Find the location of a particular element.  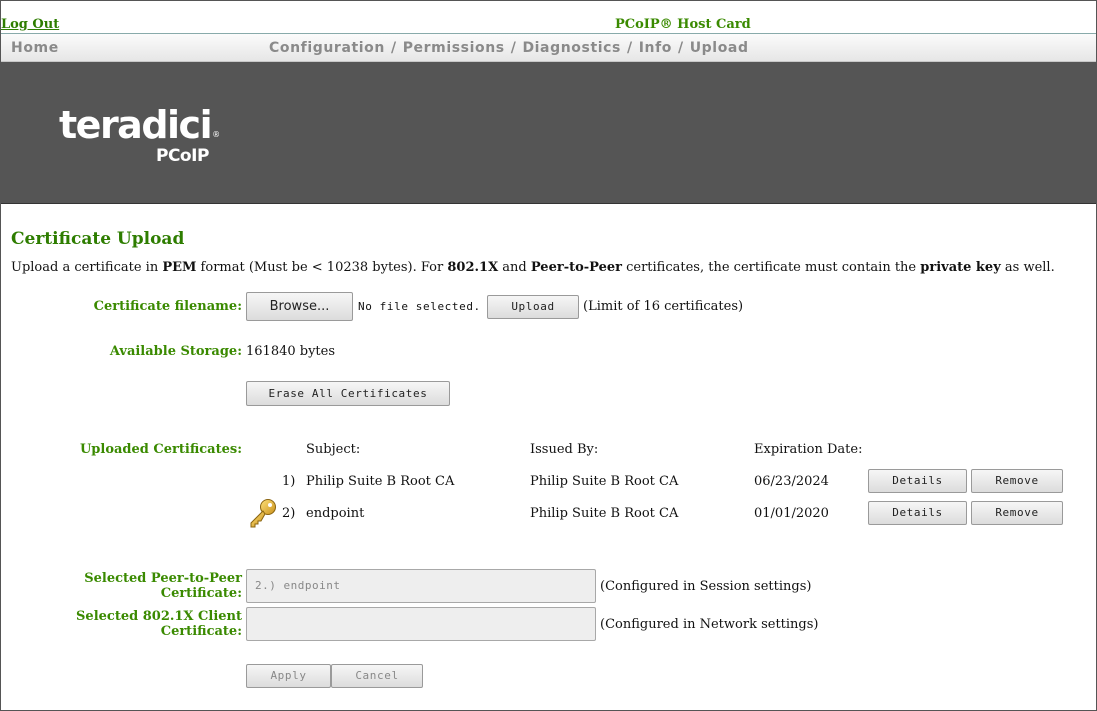

dot1x-note: (Configured in Network settings) is located at coordinates (709, 624).